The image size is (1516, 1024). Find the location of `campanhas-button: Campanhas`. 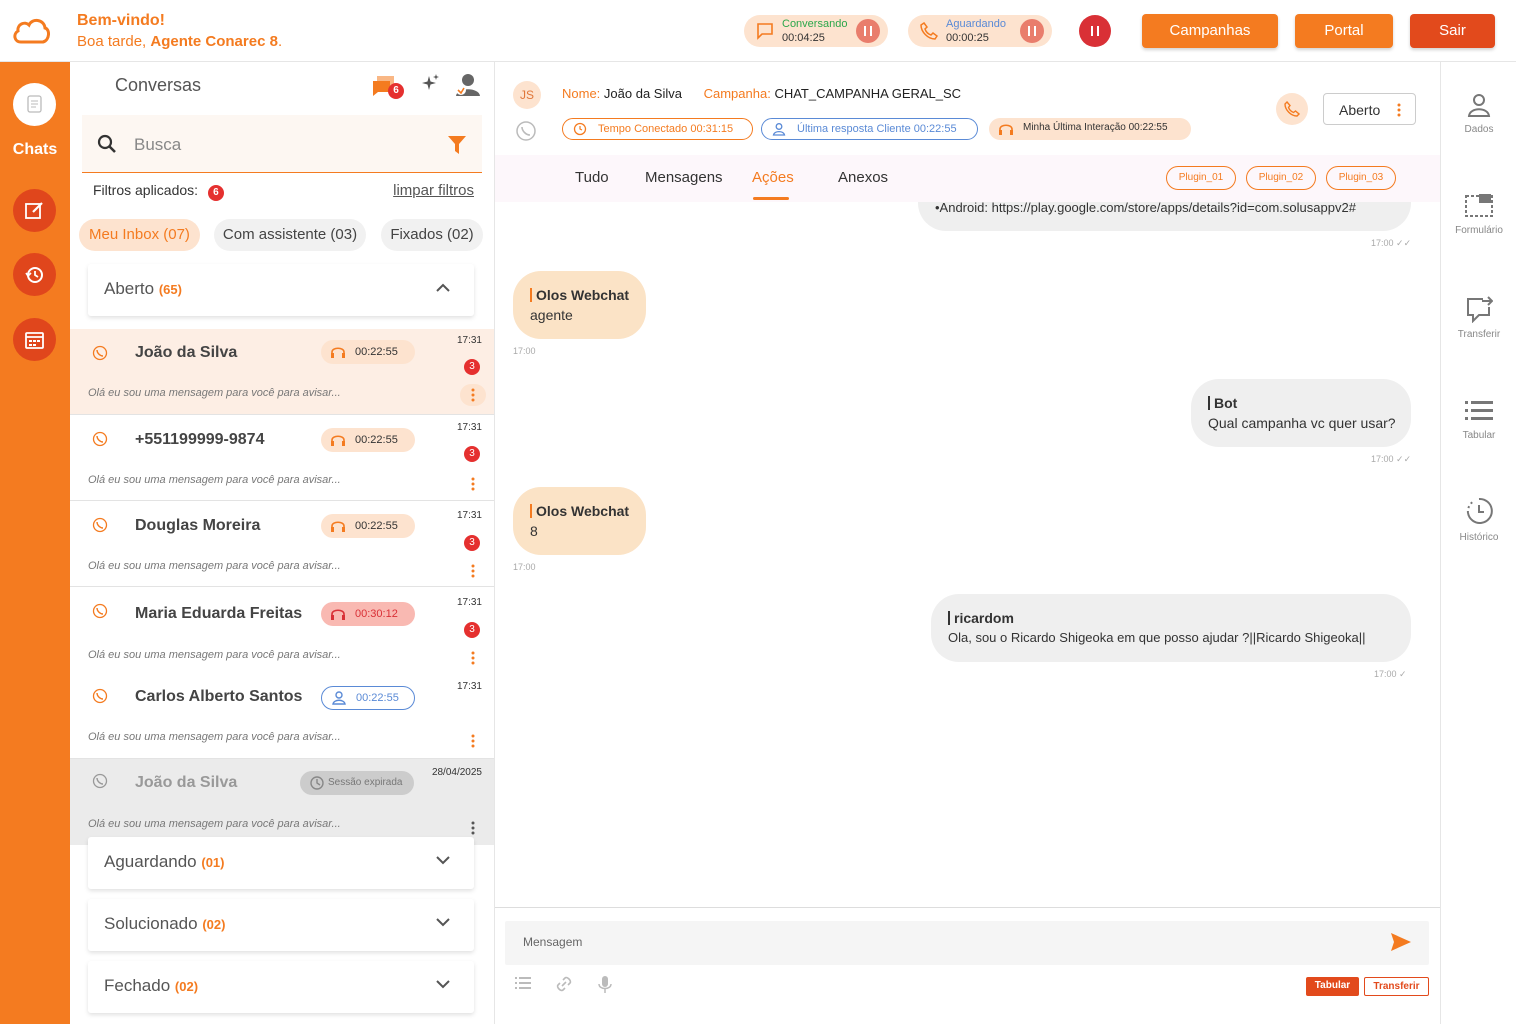

campanhas-button: Campanhas is located at coordinates (1210, 31).